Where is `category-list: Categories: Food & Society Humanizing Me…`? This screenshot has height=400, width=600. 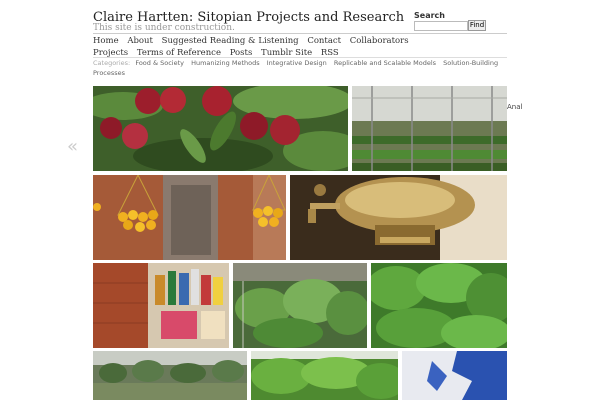 category-list: Categories: Food & Society Humanizing Me… is located at coordinates (300, 68).